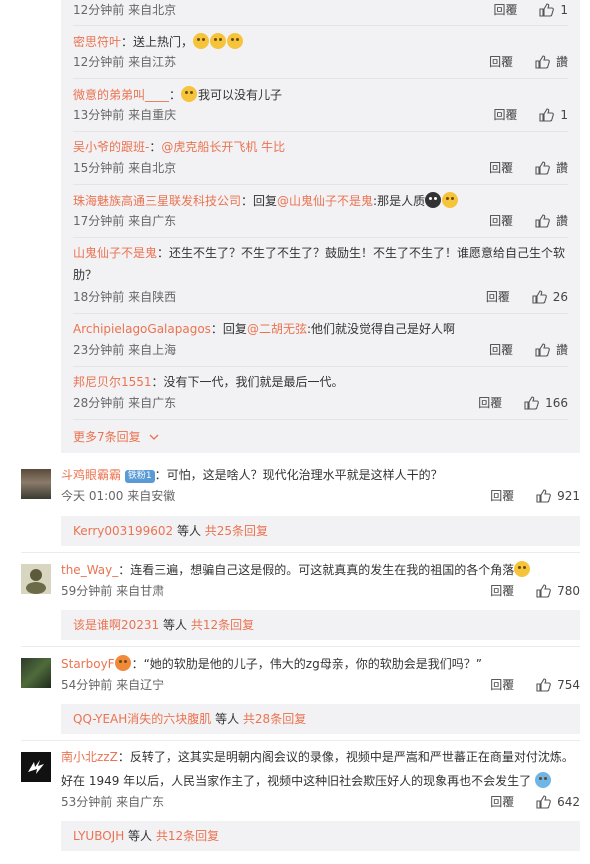  What do you see at coordinates (266, 200) in the screenshot?
I see `reply-text: 珠海魅族高通三星联发科技公司：回复@山鬼仙子不是鬼:那是人质` at bounding box center [266, 200].